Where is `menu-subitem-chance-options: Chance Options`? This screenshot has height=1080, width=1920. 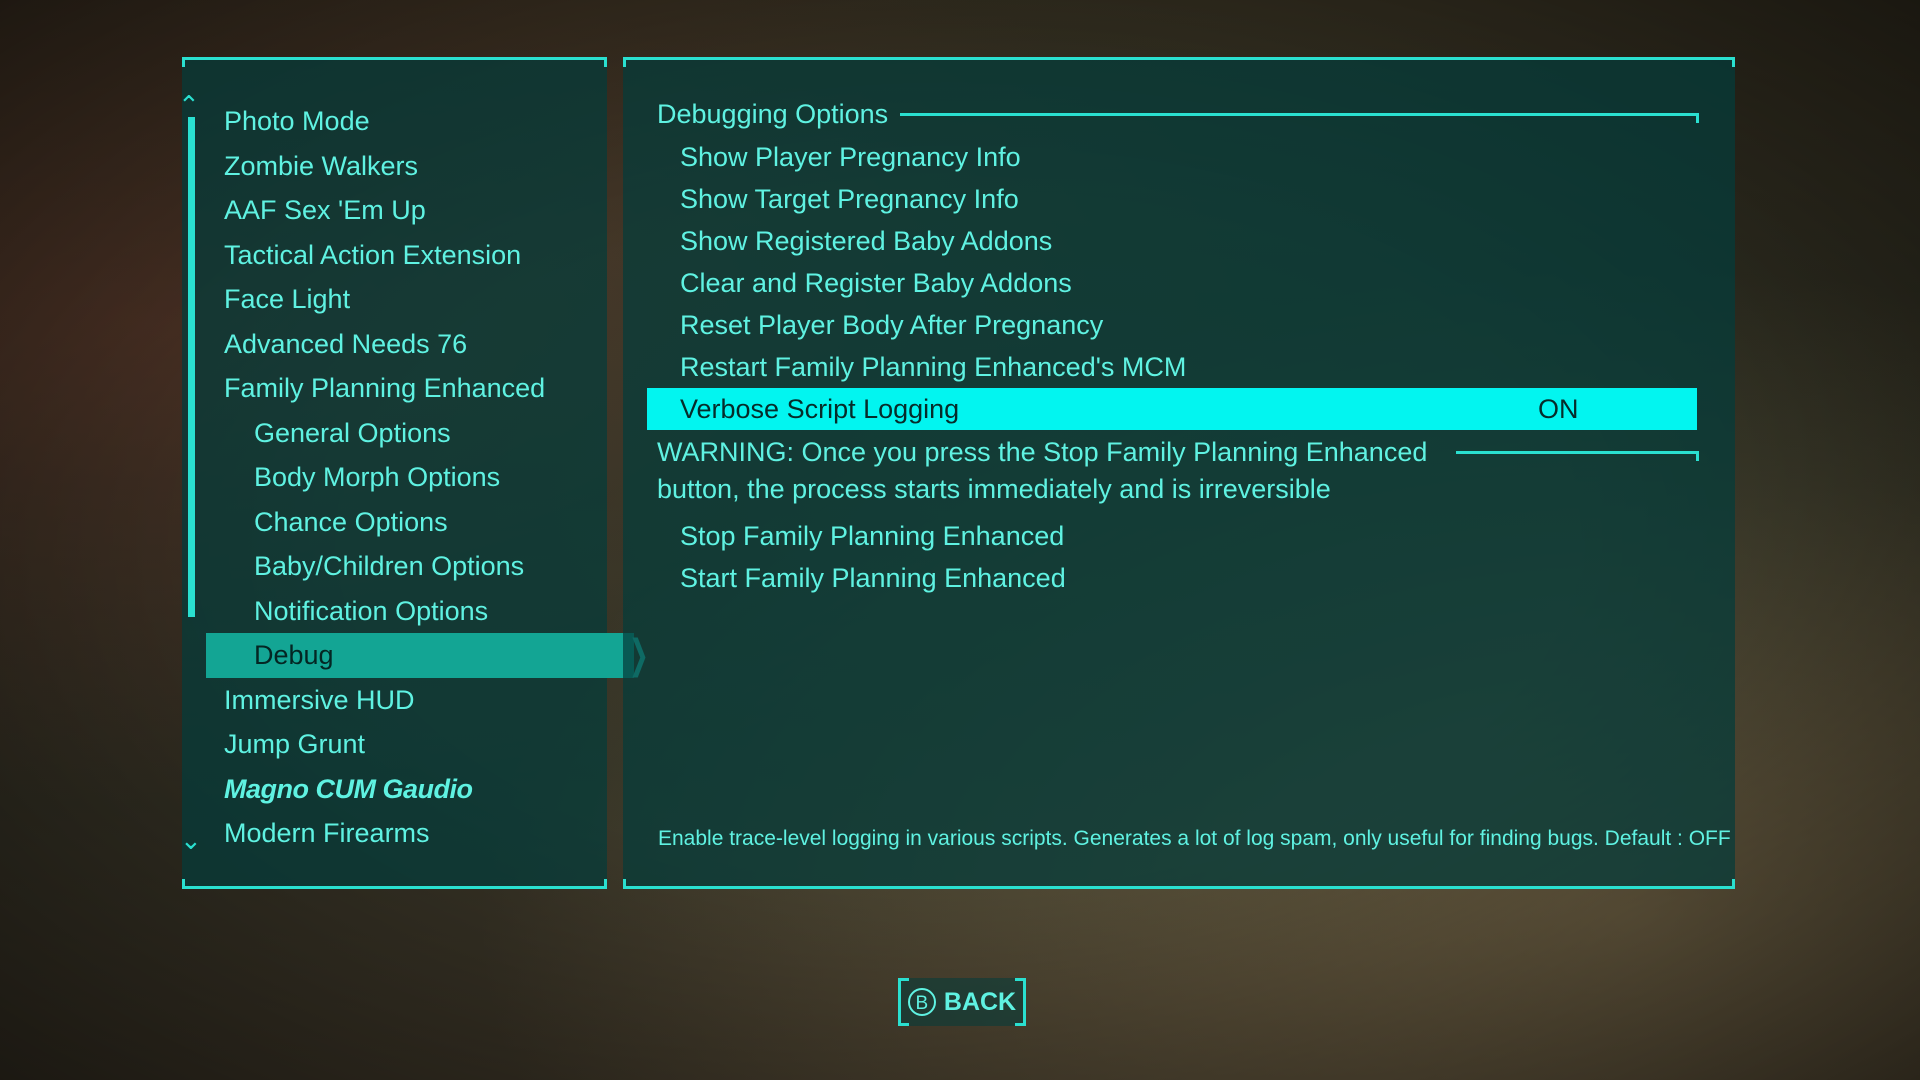
menu-subitem-chance-options: Chance Options is located at coordinates (394, 522).